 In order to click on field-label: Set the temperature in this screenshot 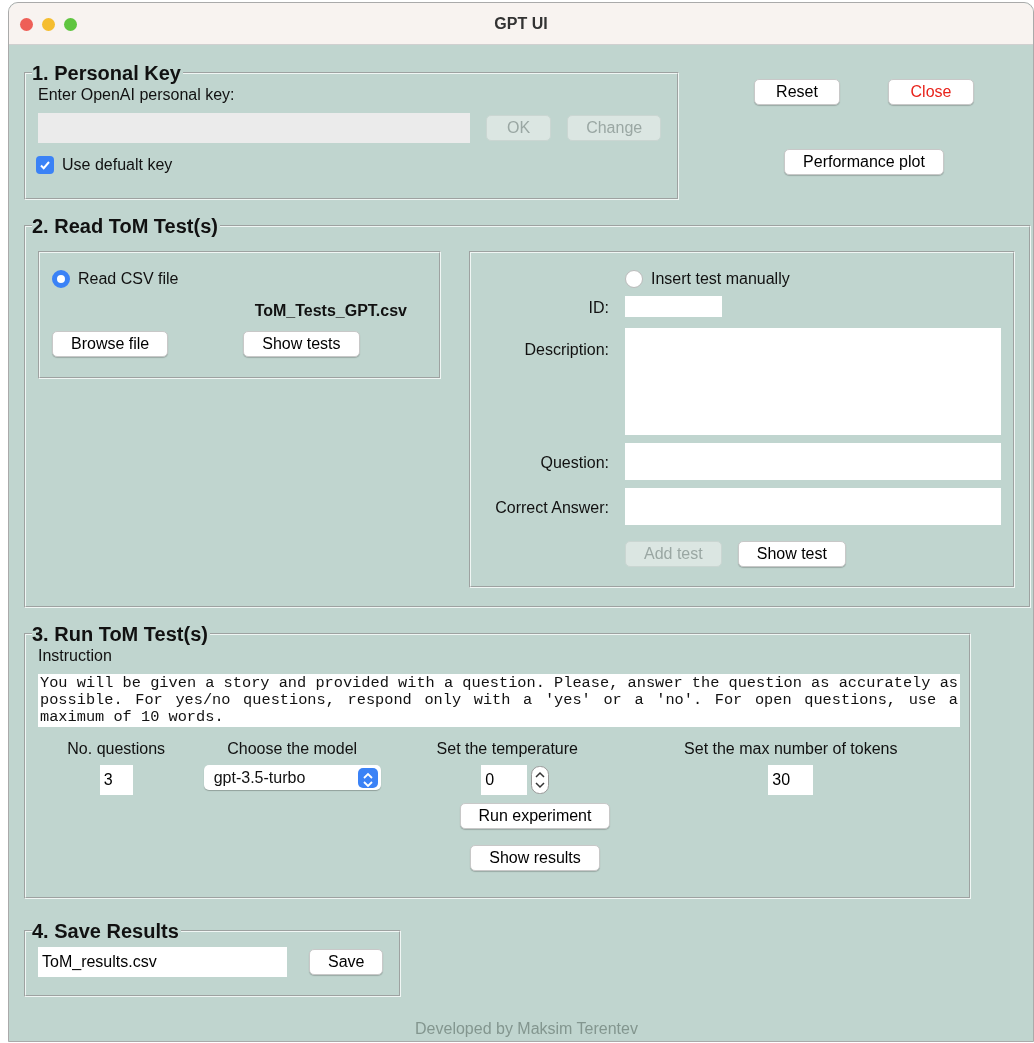, I will do `click(507, 749)`.